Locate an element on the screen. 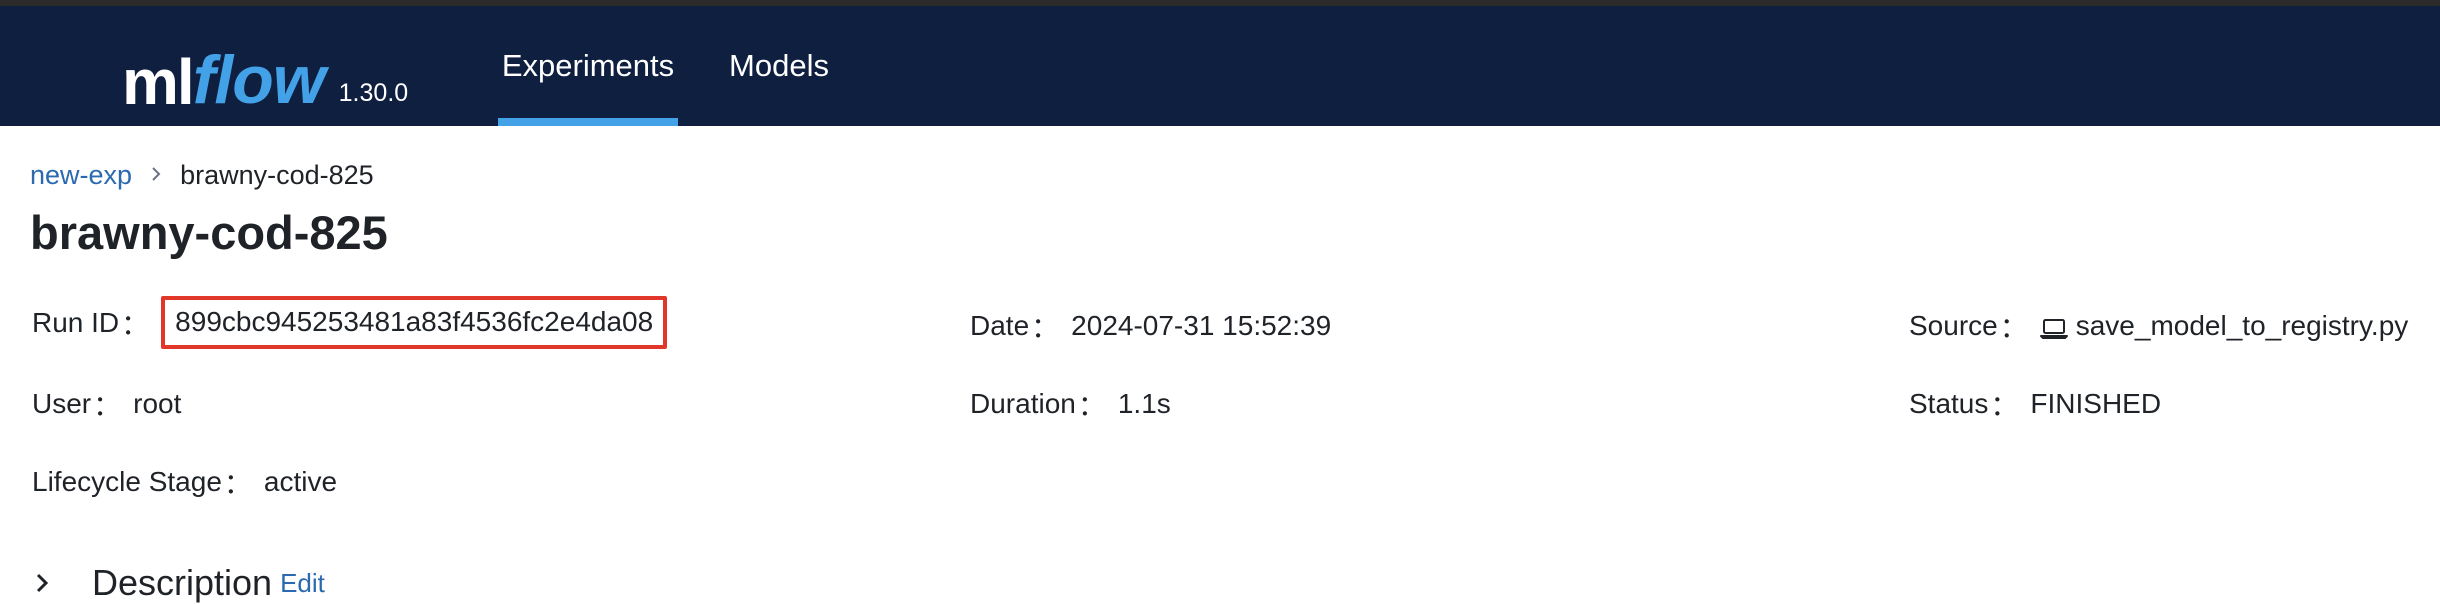 Image resolution: width=2440 pixels, height=604 pixels. duration-field: Duration ： 1.1s is located at coordinates (1070, 404).